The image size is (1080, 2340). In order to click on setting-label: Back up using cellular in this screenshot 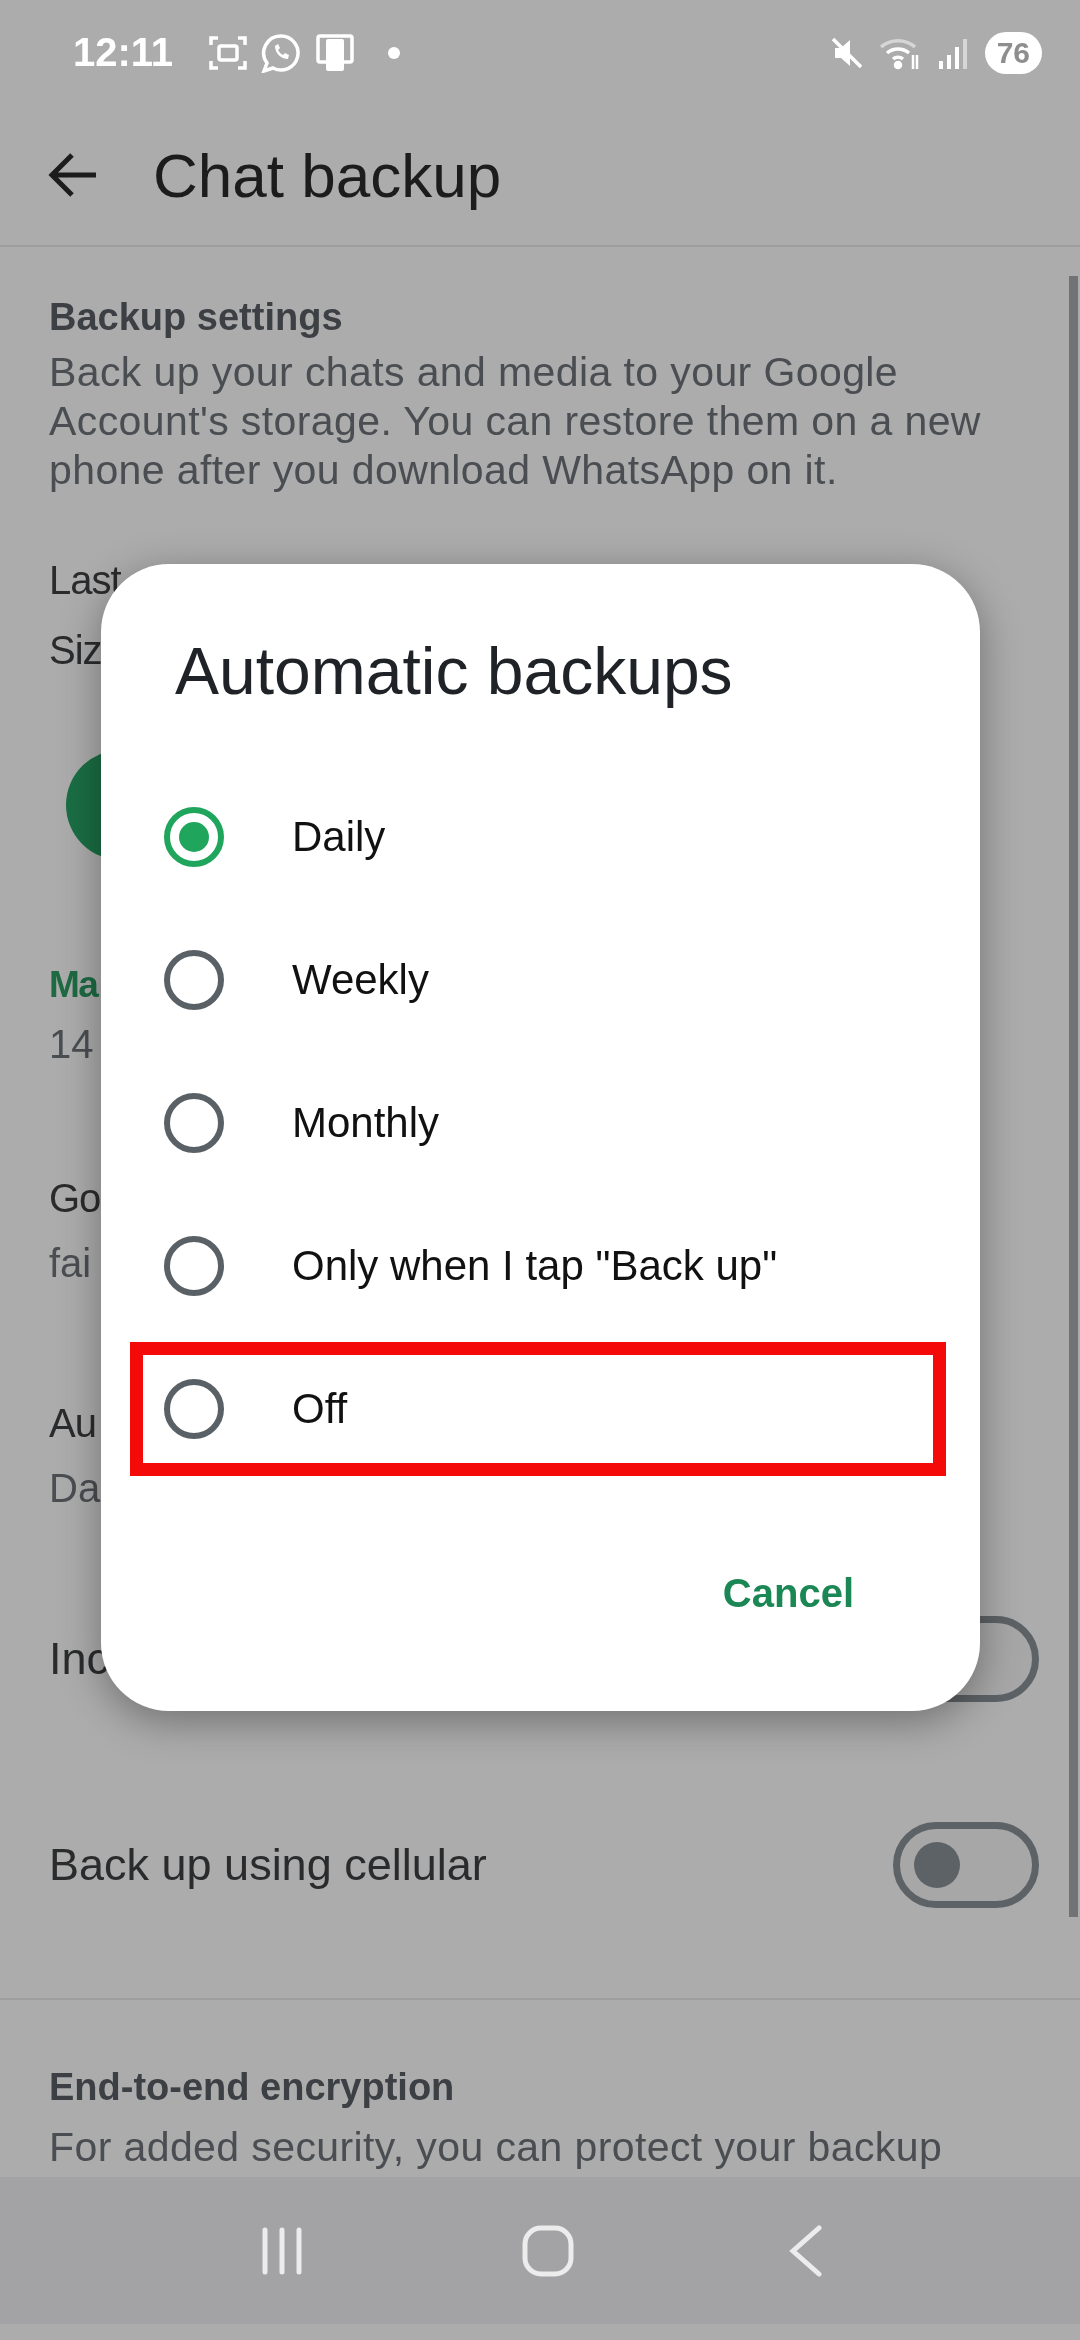, I will do `click(268, 1865)`.